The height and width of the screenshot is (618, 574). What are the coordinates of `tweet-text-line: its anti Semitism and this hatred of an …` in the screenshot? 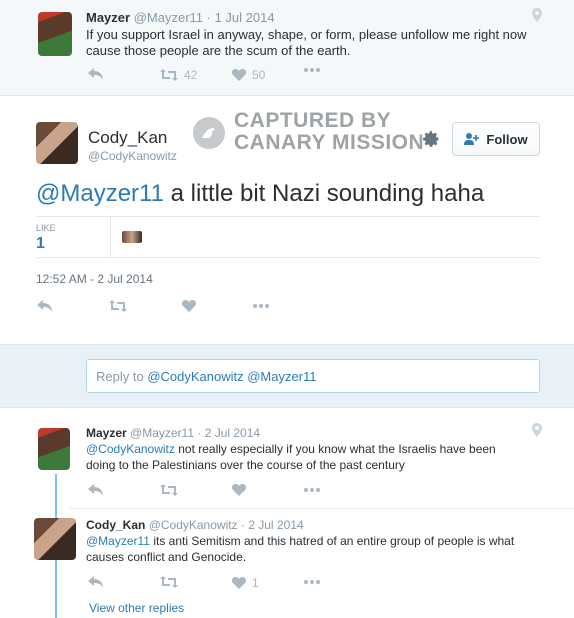 It's located at (332, 541).